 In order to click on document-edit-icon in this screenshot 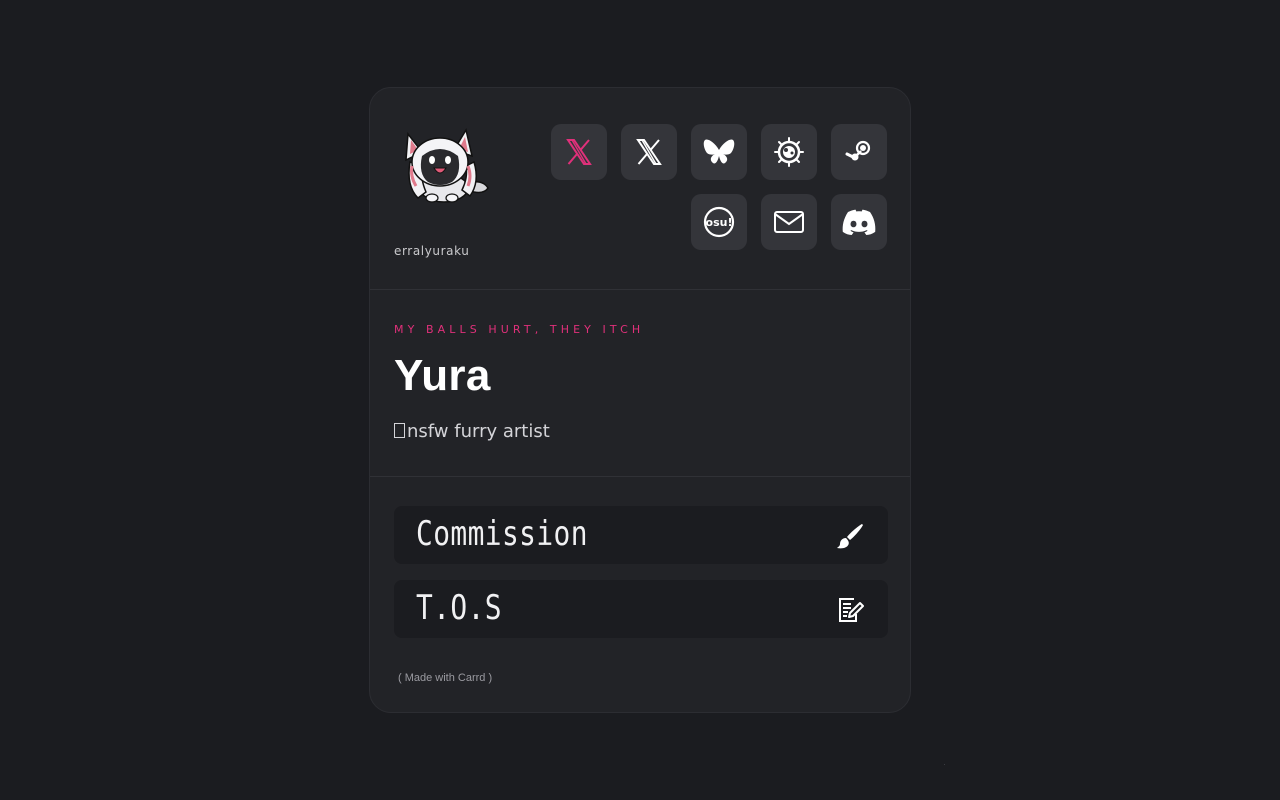, I will do `click(851, 610)`.